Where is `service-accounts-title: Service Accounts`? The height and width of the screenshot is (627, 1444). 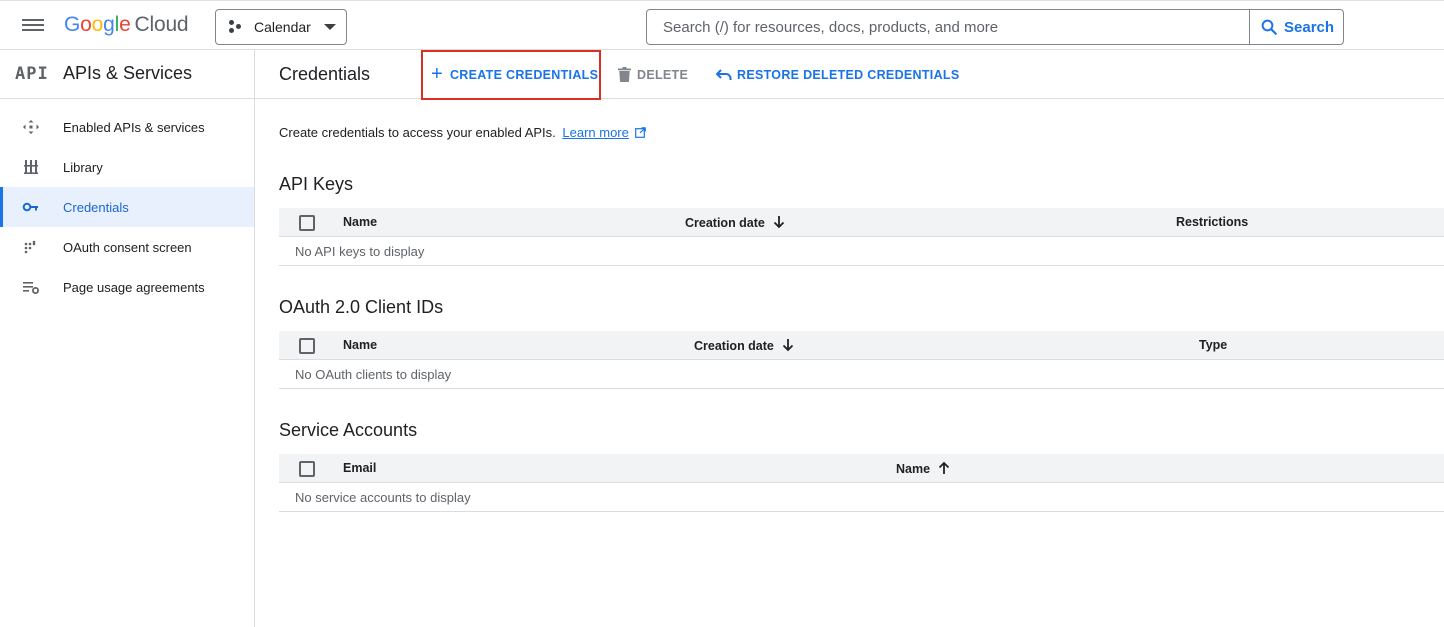
service-accounts-title: Service Accounts is located at coordinates (348, 430).